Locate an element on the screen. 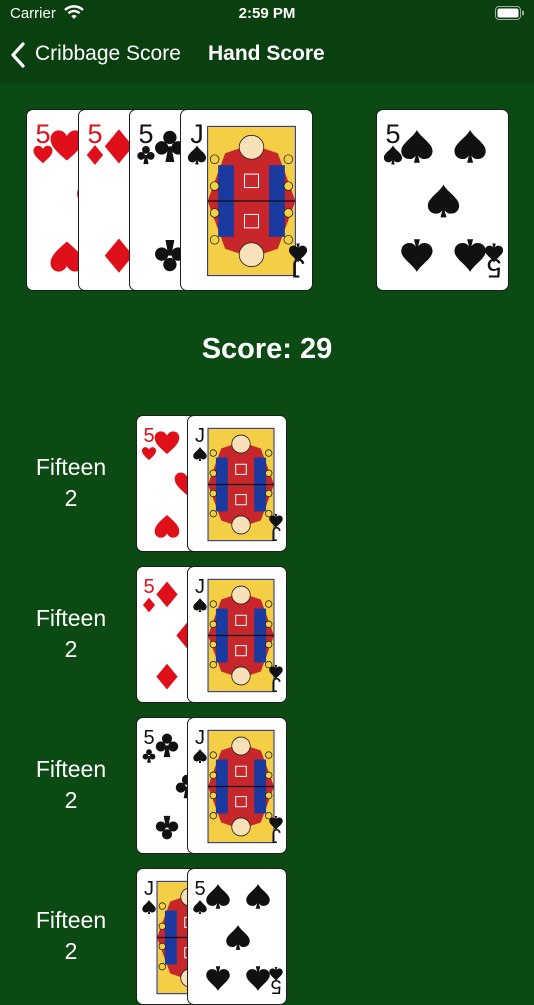 This screenshot has height=1005, width=534. score-label: Score: 29 is located at coordinates (267, 349).